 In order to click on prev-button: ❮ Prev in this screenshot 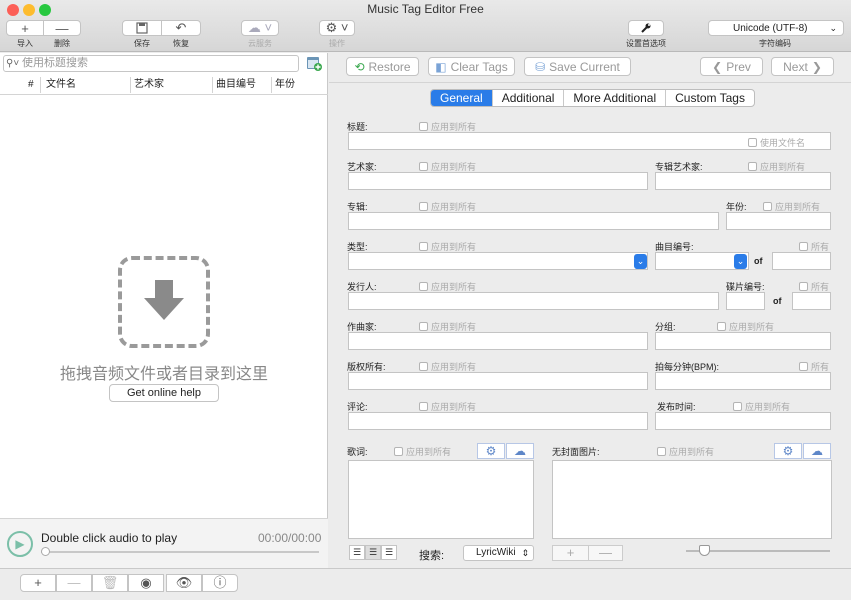, I will do `click(731, 66)`.